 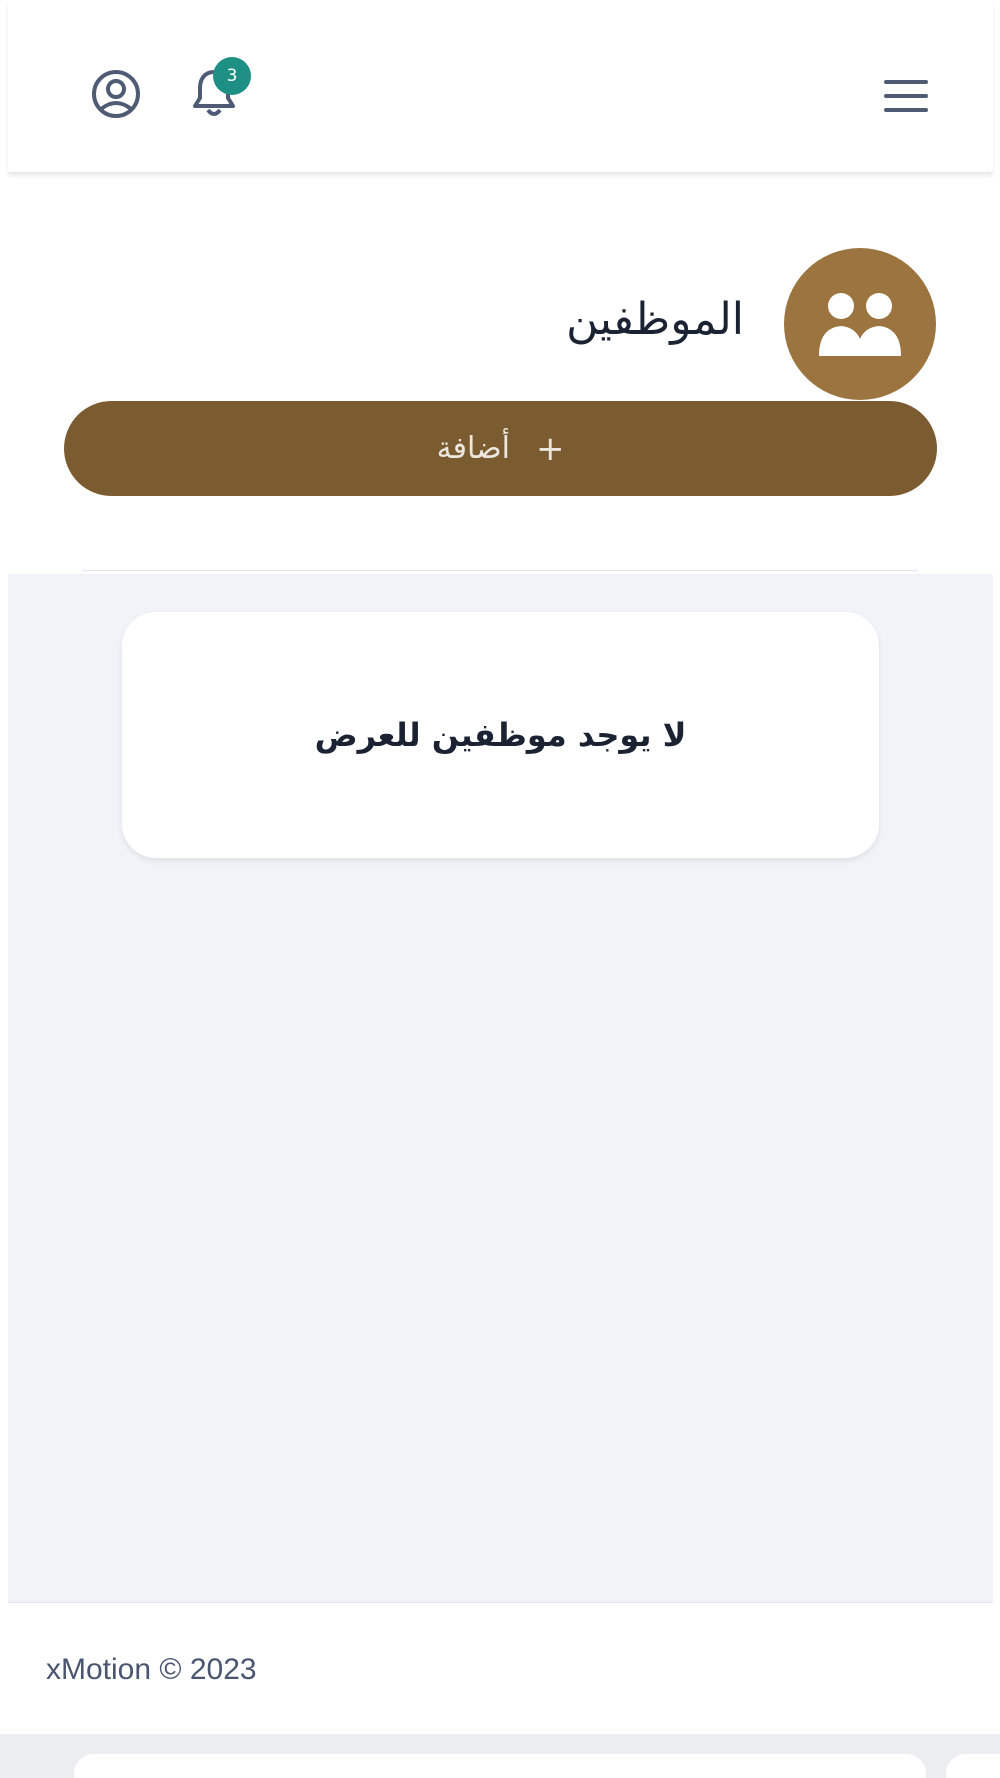 What do you see at coordinates (500, 1668) in the screenshot?
I see `footer: xMotion © 2023` at bounding box center [500, 1668].